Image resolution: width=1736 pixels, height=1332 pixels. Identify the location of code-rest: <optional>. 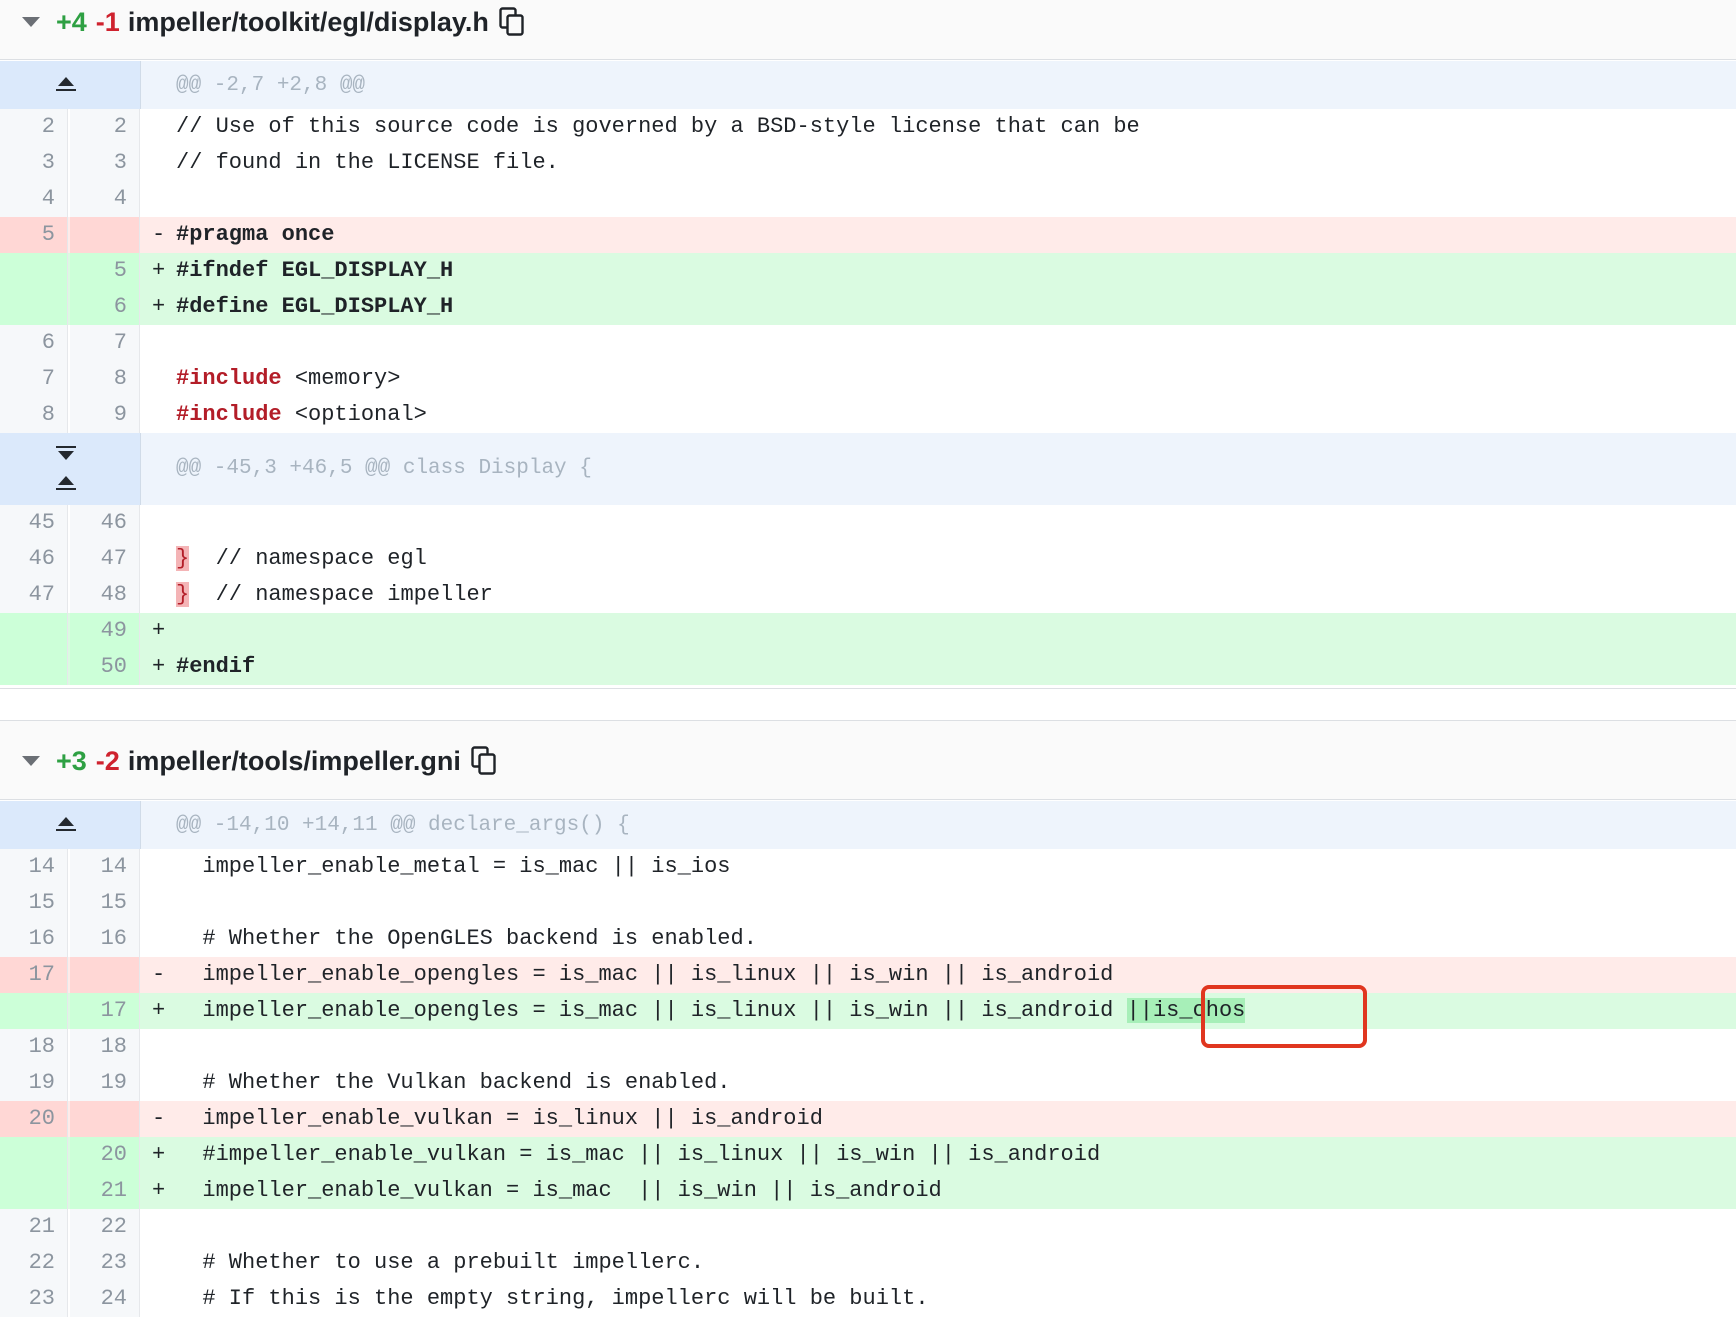
(354, 414).